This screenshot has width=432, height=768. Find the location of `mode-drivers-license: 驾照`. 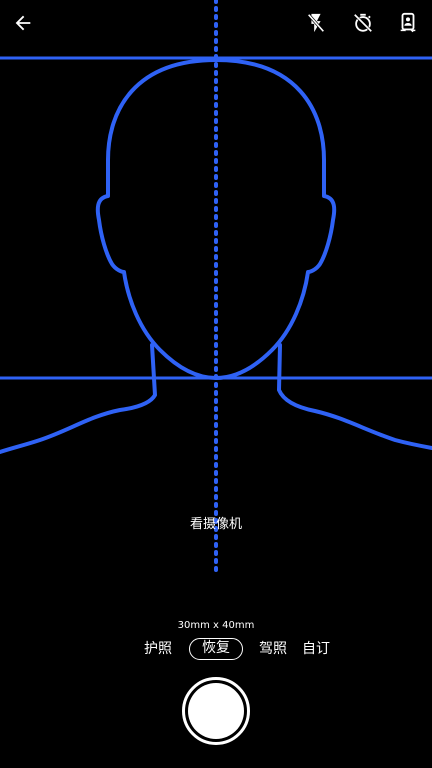

mode-drivers-license: 驾照 is located at coordinates (273, 649).